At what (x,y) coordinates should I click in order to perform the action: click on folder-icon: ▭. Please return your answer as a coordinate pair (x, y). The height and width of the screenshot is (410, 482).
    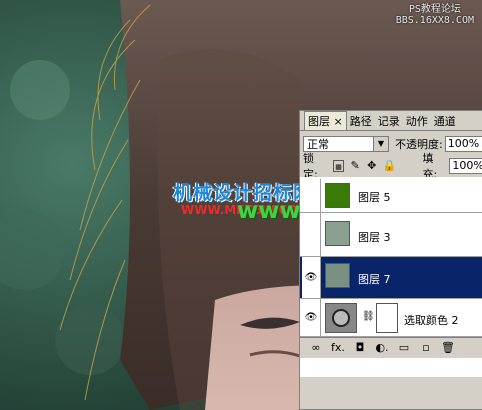
    Looking at the image, I should click on (404, 348).